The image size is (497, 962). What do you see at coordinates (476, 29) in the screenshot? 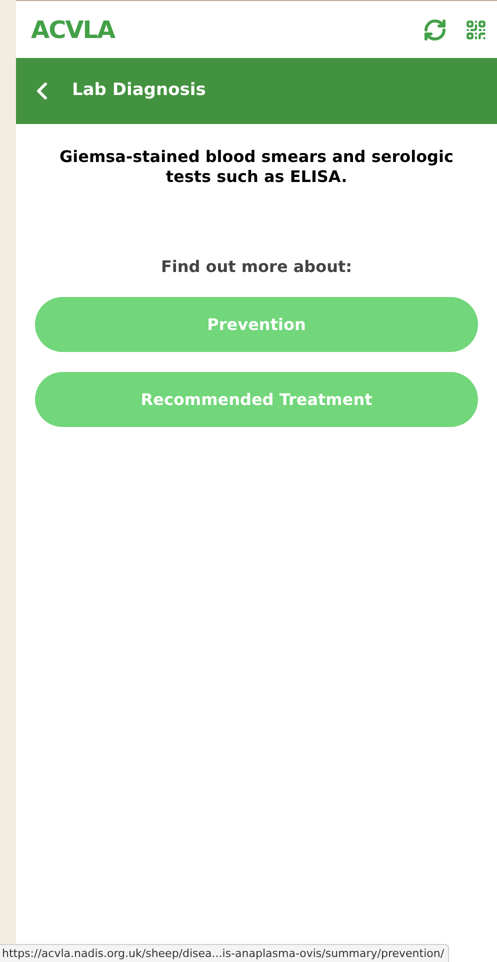
I see `qr-code-icon` at bounding box center [476, 29].